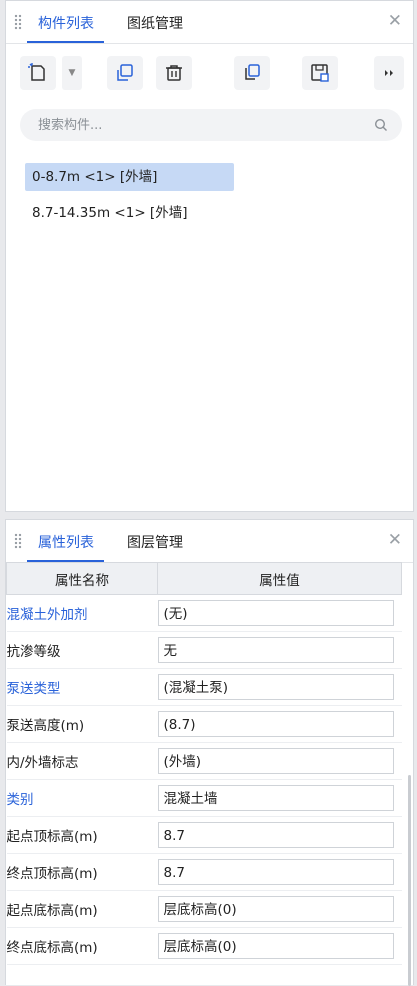  I want to click on save-template-button, so click(320, 73).